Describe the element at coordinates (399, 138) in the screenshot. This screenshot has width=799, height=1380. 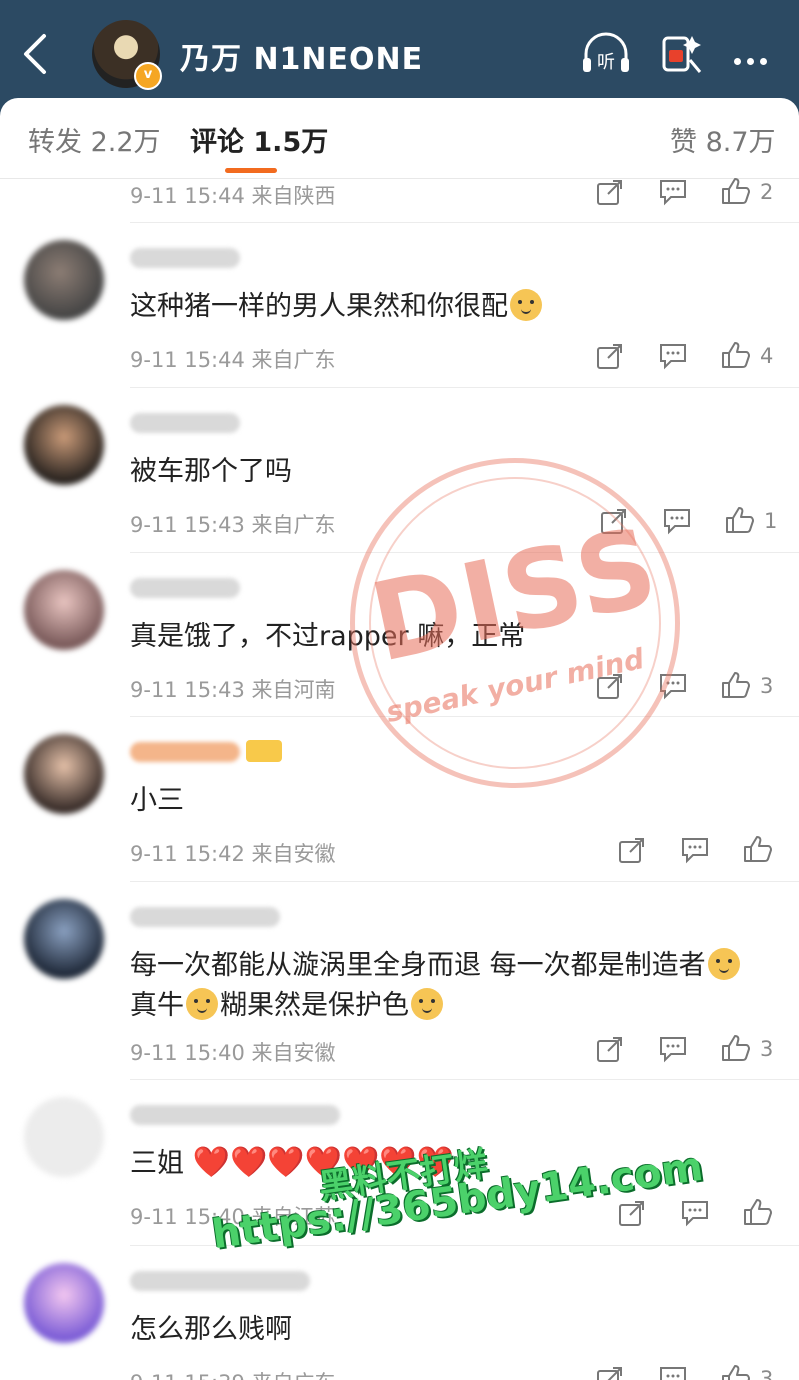
I see `tab-bar: 转发 2.2万 评论 1.5万 赞 8.7万` at that location.